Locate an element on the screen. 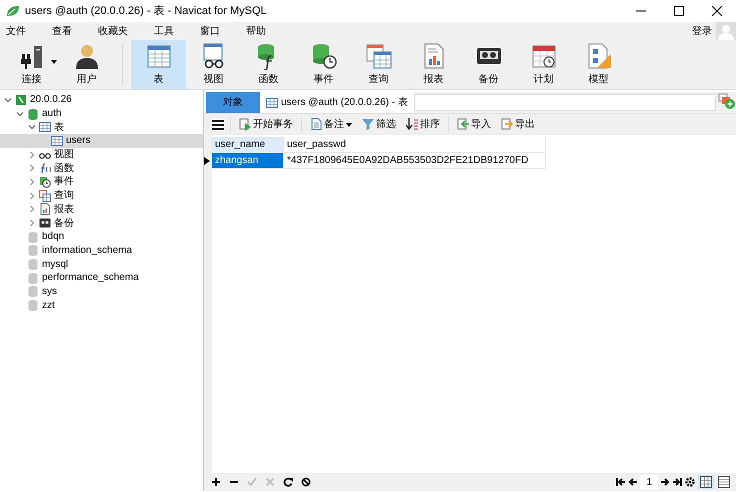 The height and width of the screenshot is (492, 736). report-button: 报表 is located at coordinates (433, 64).